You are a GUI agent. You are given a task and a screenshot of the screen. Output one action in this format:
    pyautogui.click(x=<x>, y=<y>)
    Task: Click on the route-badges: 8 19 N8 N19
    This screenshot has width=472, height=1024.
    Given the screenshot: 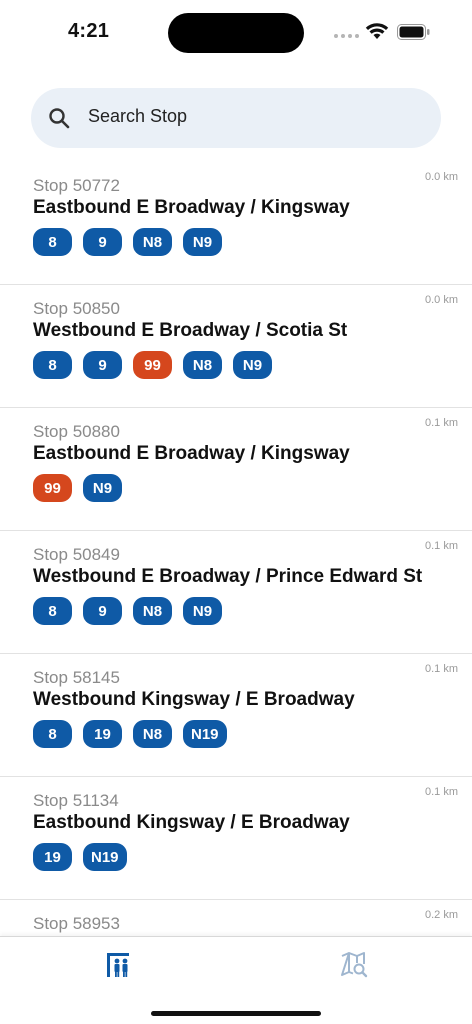 What is the action you would take?
    pyautogui.click(x=130, y=734)
    